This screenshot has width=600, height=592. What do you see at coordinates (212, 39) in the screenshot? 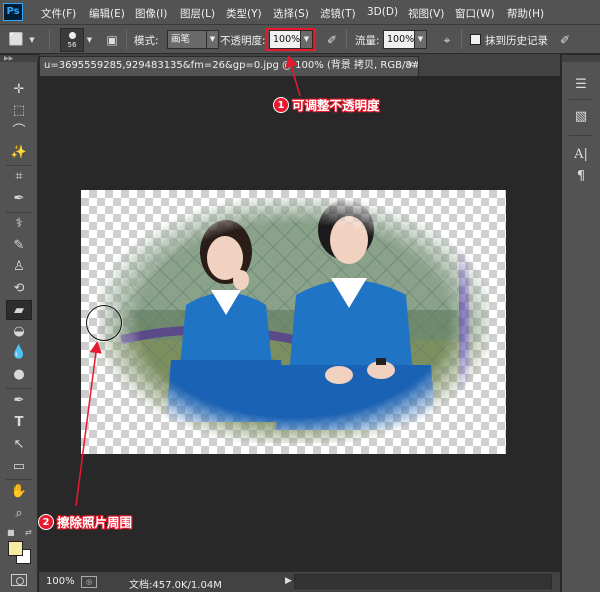
I see `mode-dropdown-icon: ▼` at bounding box center [212, 39].